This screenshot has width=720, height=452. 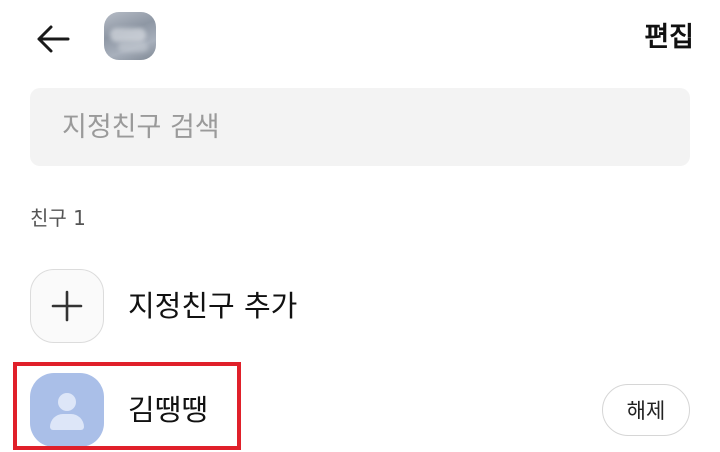 What do you see at coordinates (646, 410) in the screenshot?
I see `release-favorite-button: 해제` at bounding box center [646, 410].